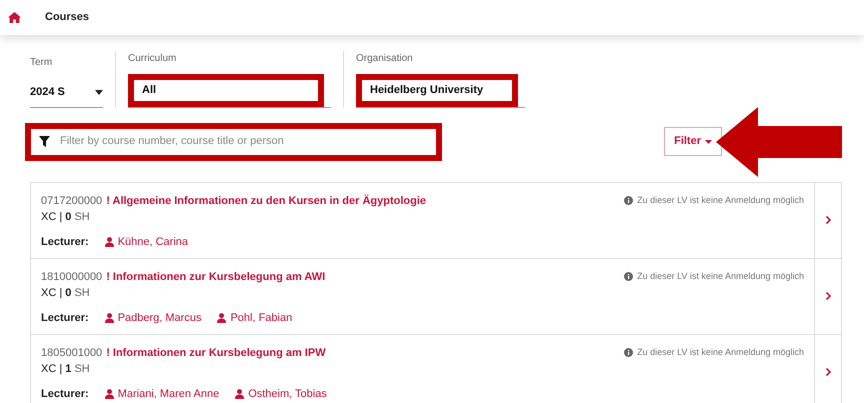 The height and width of the screenshot is (403, 864). Describe the element at coordinates (216, 352) in the screenshot. I see `course-title-link: ! Informationen zur Kursbelegung am IPW` at that location.